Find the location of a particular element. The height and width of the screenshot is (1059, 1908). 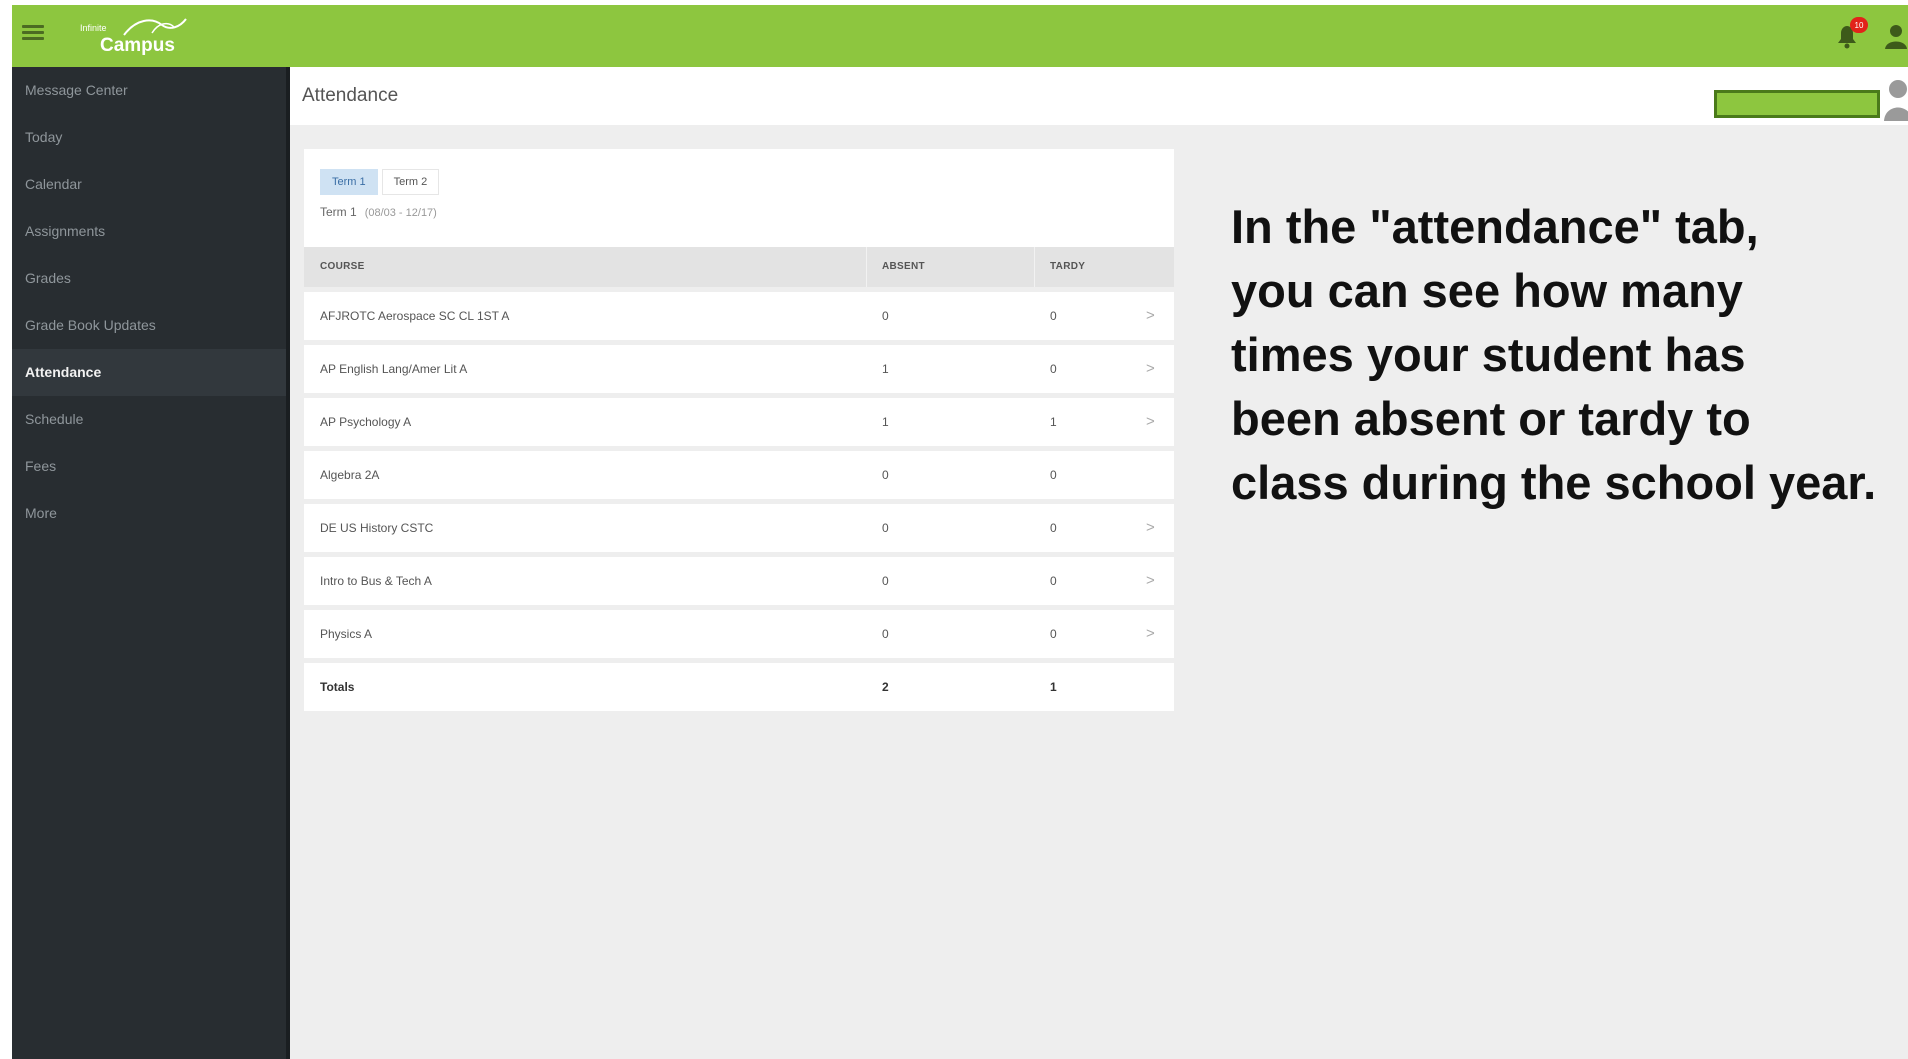

totals-row: Totals 2 1 is located at coordinates (739, 684).